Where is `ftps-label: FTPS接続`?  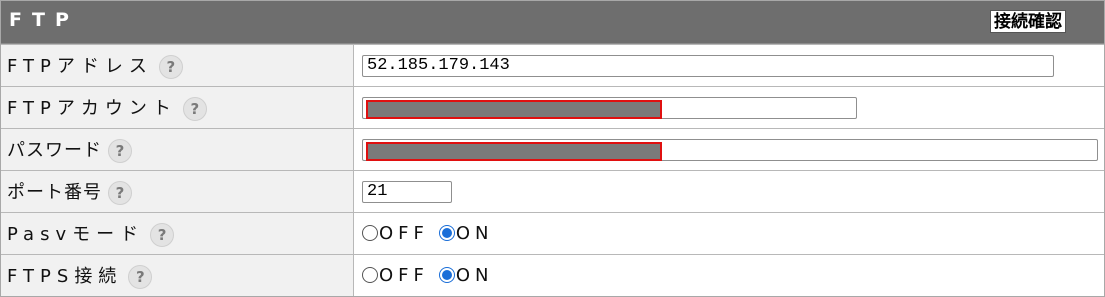
ftps-label: FTPS接続 is located at coordinates (65, 276).